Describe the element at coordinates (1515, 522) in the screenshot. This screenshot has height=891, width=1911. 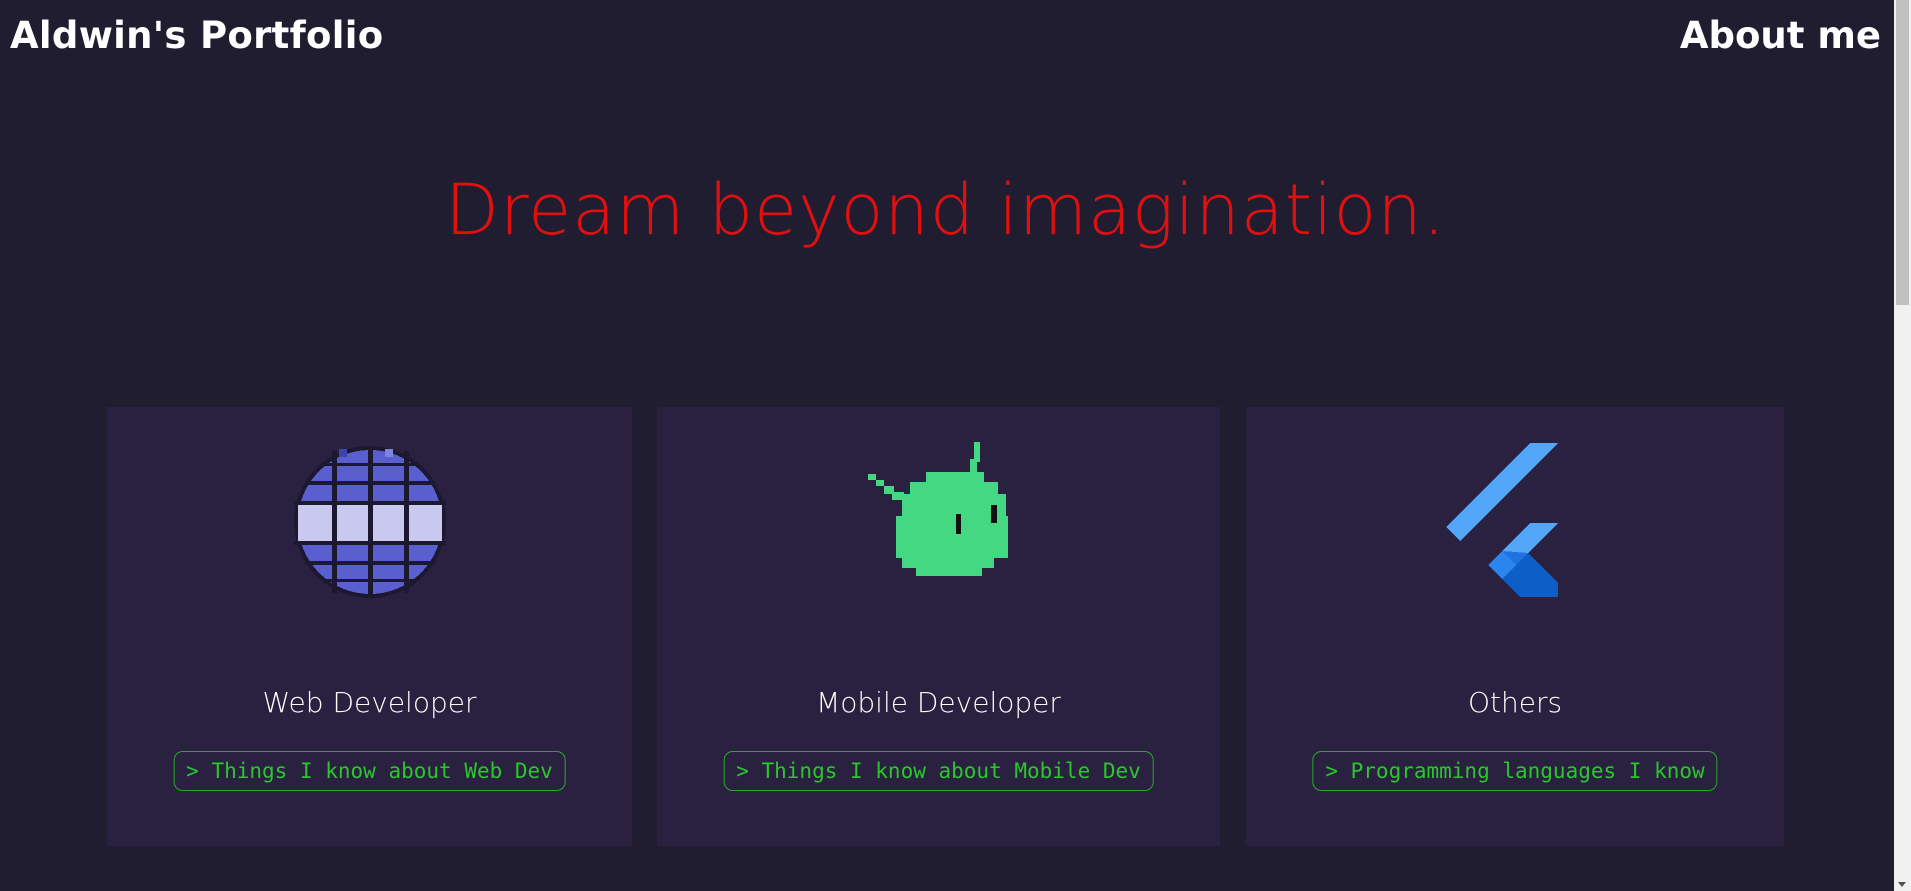
I see `pixel-flutter-icon` at that location.